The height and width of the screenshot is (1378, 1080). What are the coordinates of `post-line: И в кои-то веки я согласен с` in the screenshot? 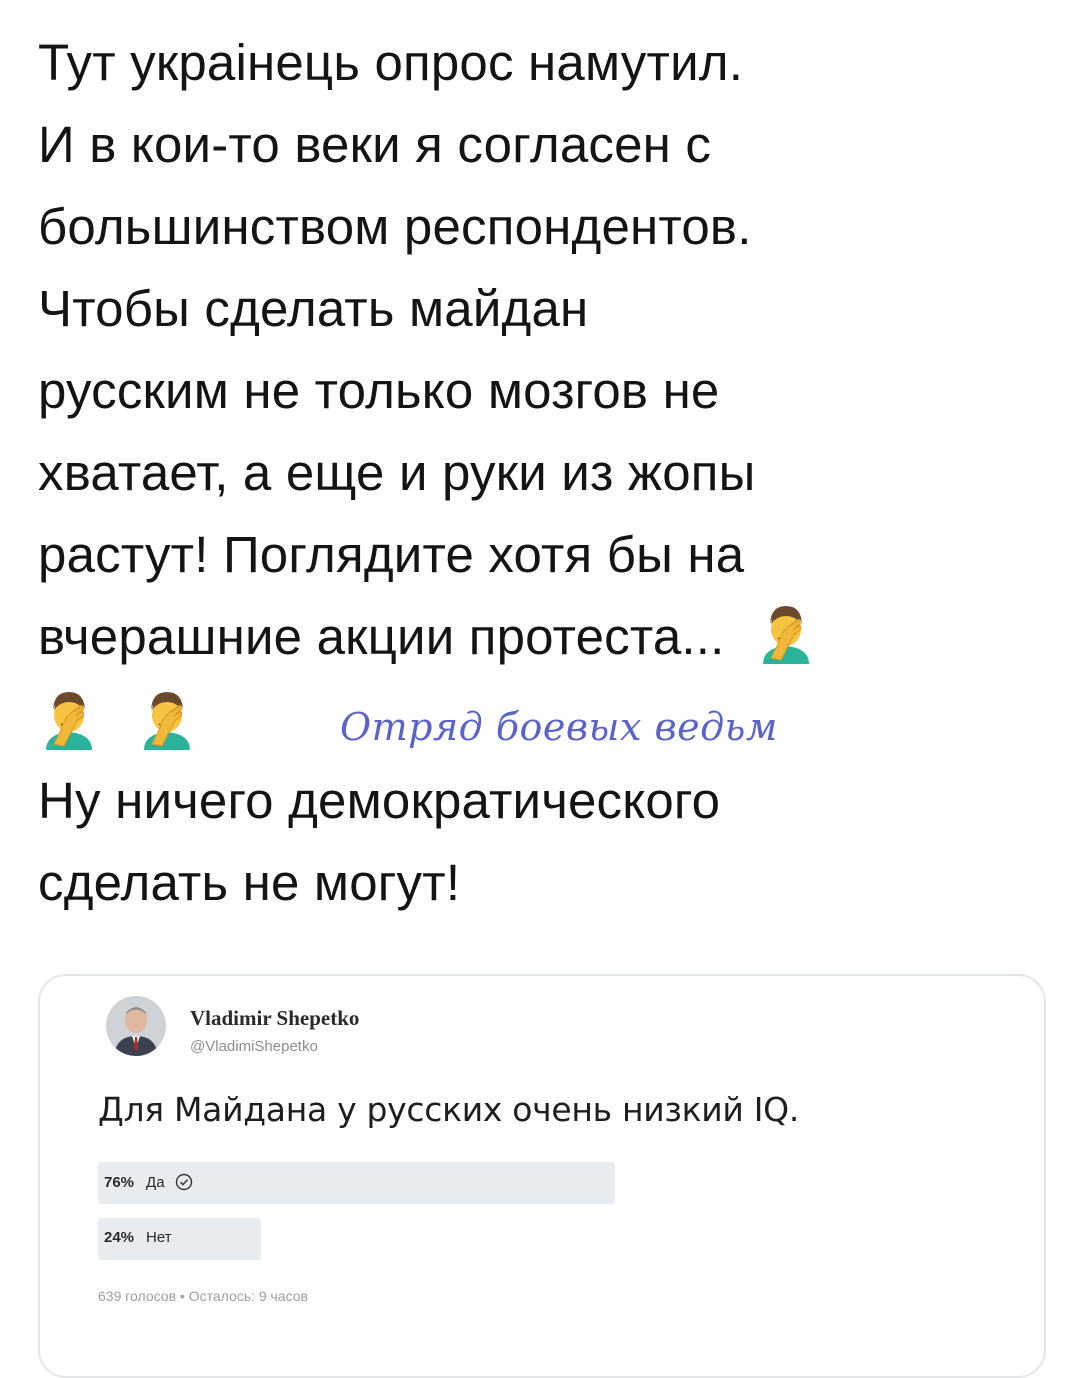 It's located at (375, 144).